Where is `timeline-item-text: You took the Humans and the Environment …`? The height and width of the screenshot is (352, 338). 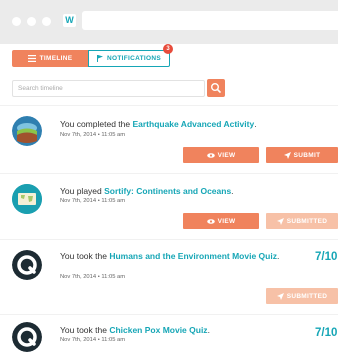
timeline-item-text: You took the Humans and the Environment … is located at coordinates (184, 256).